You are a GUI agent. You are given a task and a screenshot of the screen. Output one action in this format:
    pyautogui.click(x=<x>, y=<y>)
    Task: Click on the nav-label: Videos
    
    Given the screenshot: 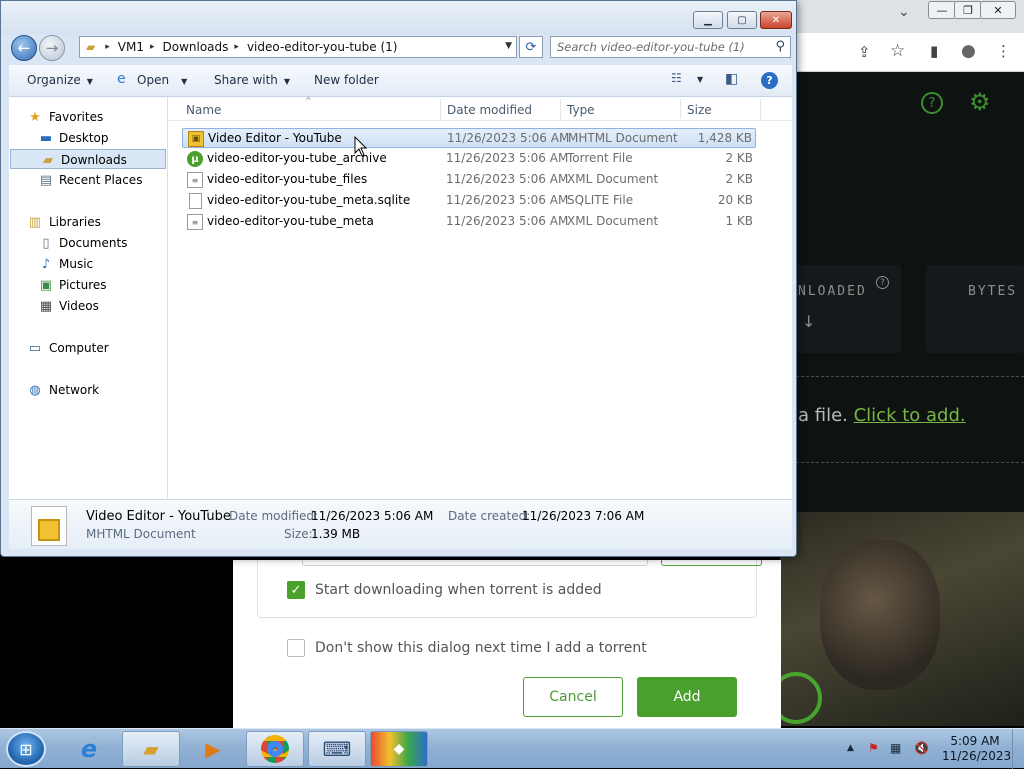 What is the action you would take?
    pyautogui.click(x=79, y=306)
    